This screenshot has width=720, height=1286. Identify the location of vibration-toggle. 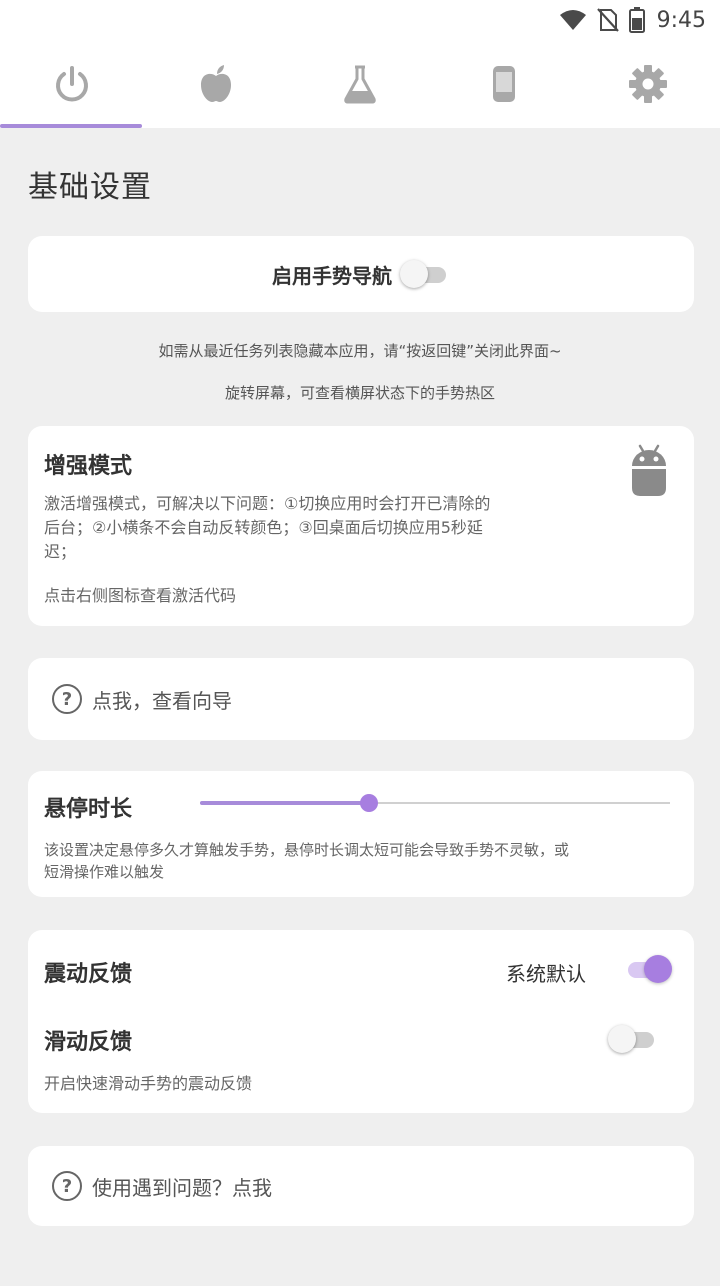
(647, 969).